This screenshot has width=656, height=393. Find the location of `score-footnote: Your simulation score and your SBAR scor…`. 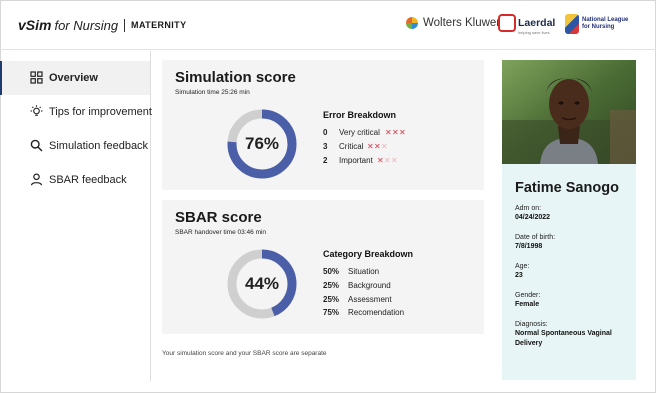

score-footnote: Your simulation score and your SBAR scor… is located at coordinates (244, 353).